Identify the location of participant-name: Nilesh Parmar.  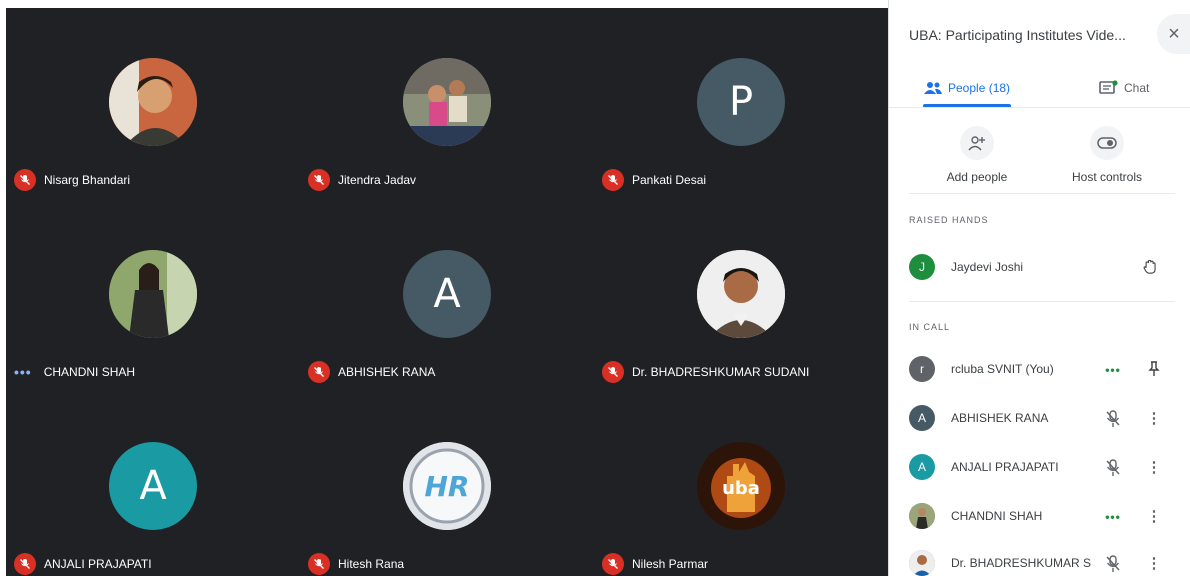
(670, 564).